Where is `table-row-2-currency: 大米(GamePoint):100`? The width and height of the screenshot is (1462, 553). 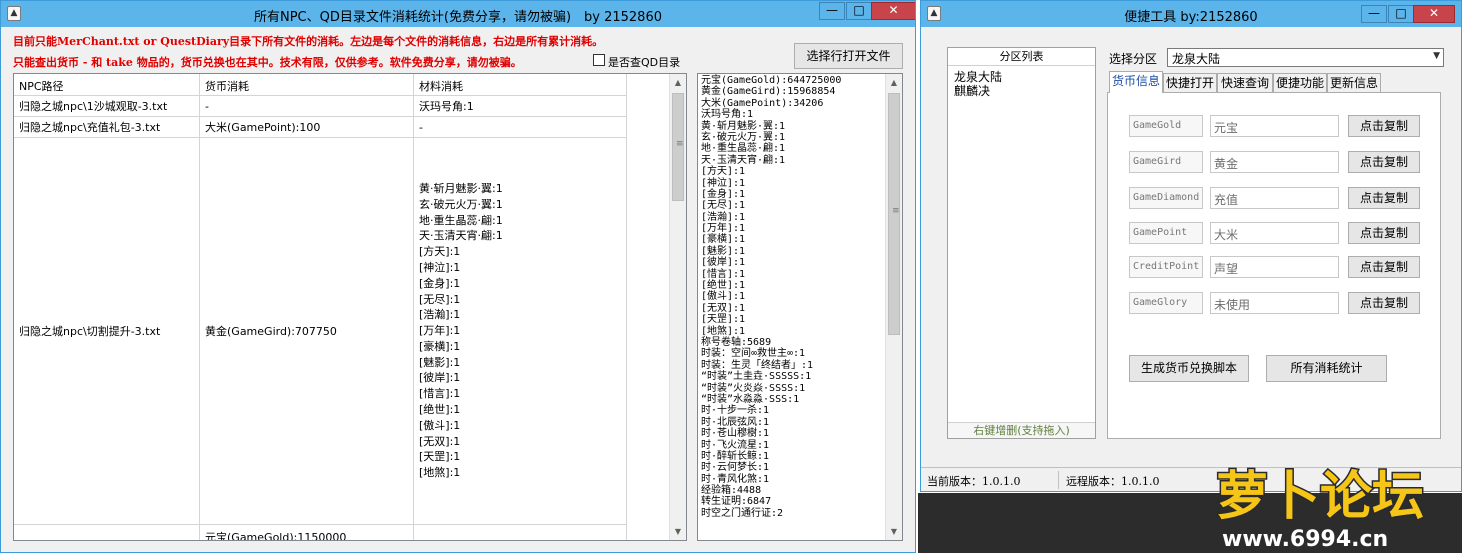 table-row-2-currency: 大米(GamePoint):100 is located at coordinates (307, 127).